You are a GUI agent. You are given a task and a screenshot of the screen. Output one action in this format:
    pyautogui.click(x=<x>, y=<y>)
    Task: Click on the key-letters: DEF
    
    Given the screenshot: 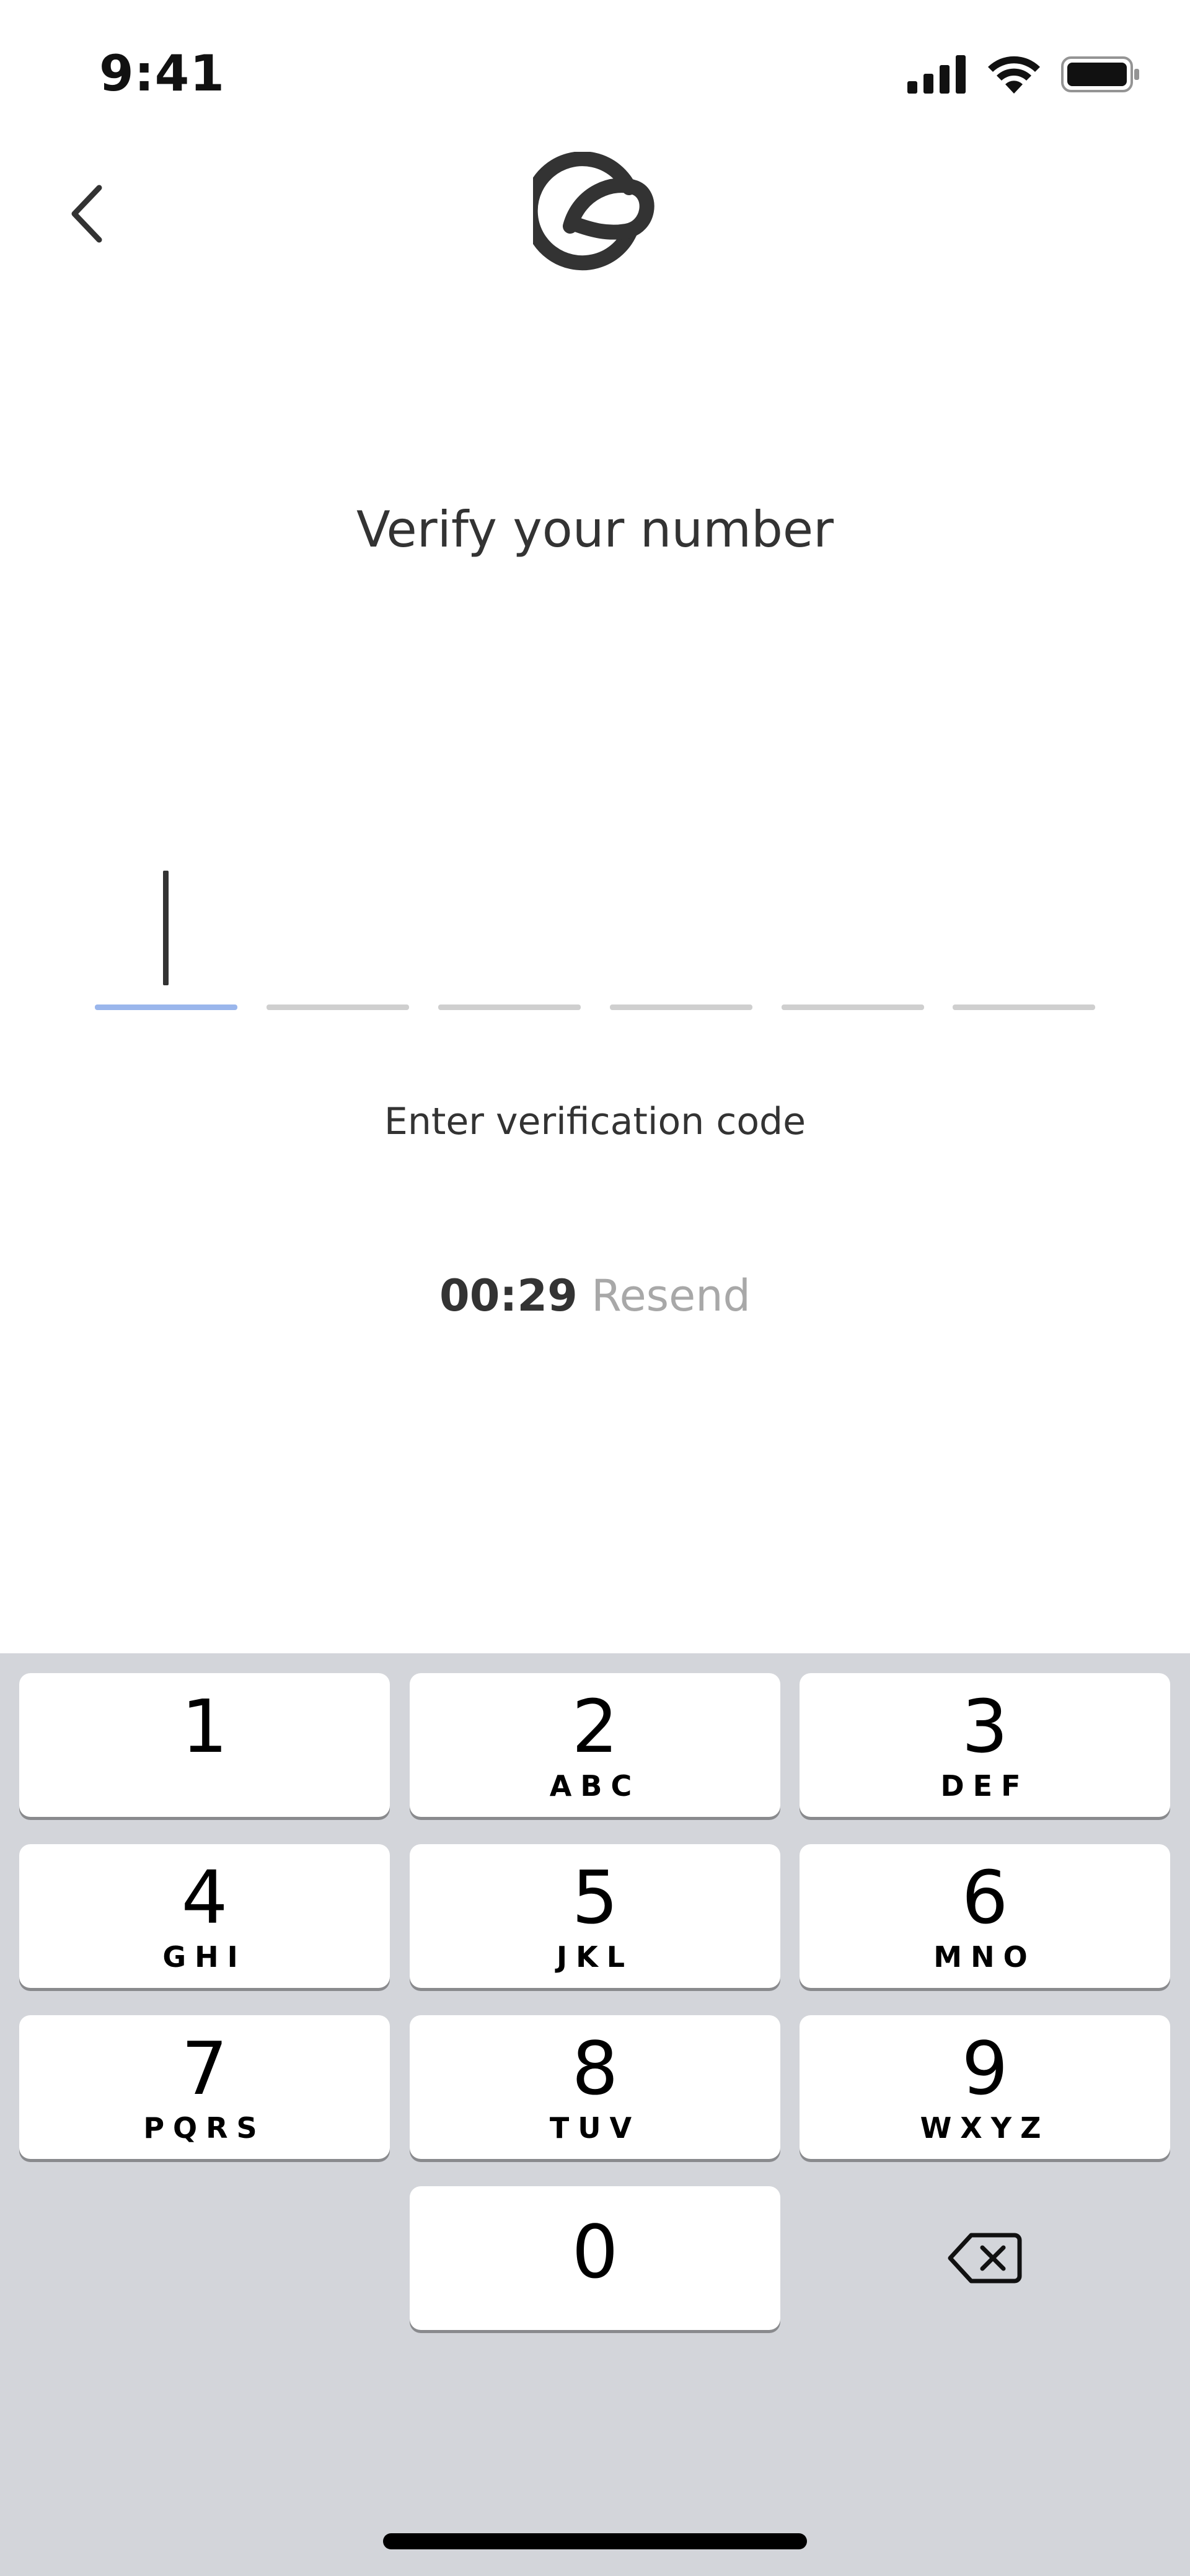 What is the action you would take?
    pyautogui.click(x=984, y=1786)
    